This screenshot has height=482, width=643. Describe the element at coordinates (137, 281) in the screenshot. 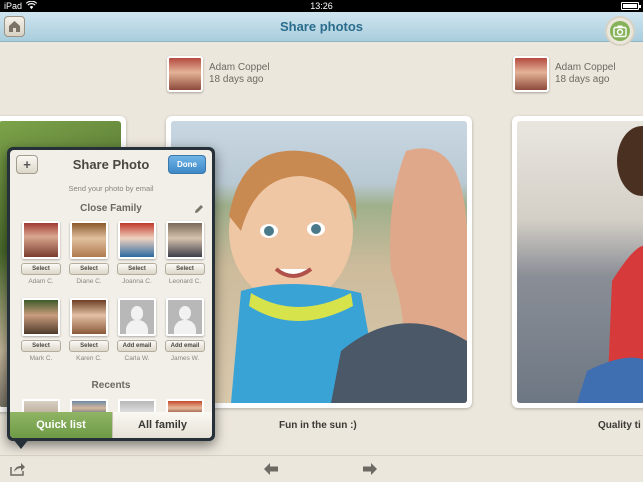

I see `contact-name: Joanna C.` at that location.